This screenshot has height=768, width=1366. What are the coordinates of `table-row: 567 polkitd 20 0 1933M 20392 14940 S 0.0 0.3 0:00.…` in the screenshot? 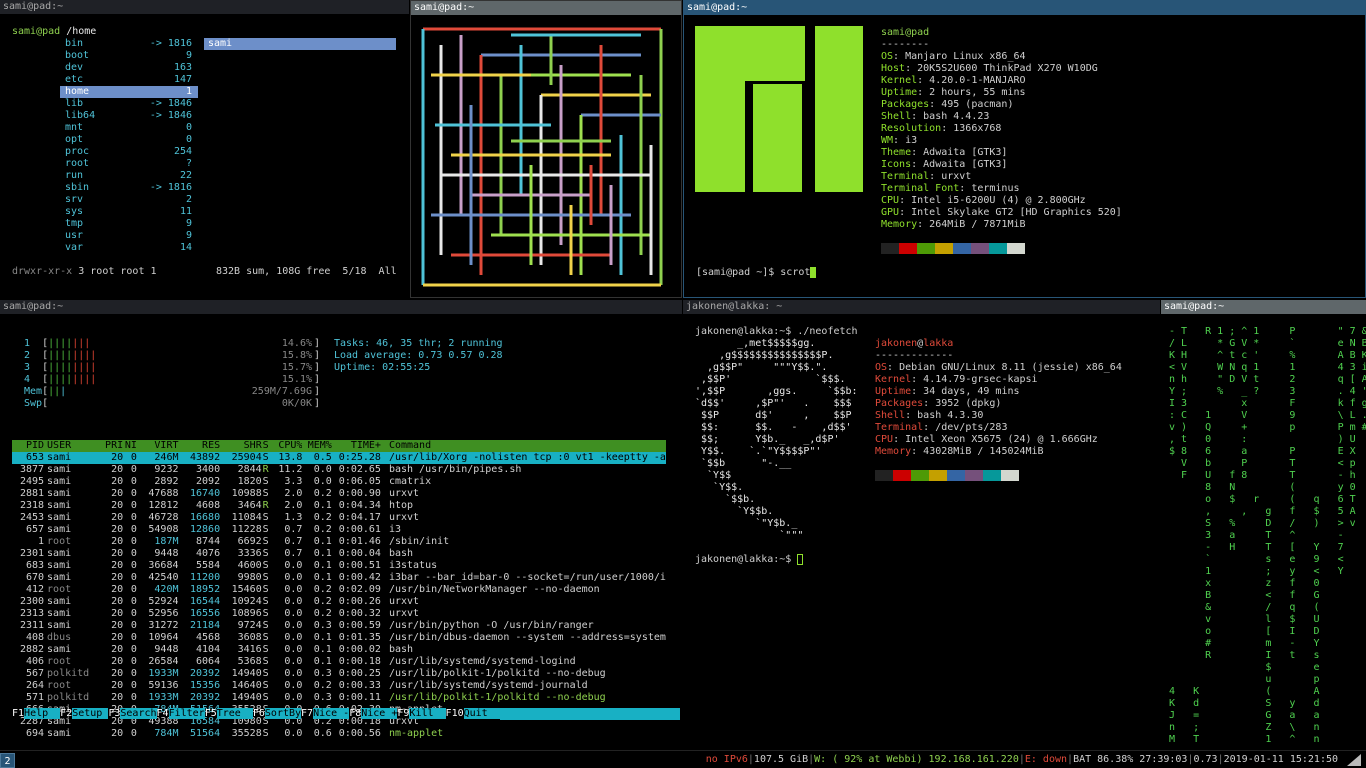 It's located at (339, 674).